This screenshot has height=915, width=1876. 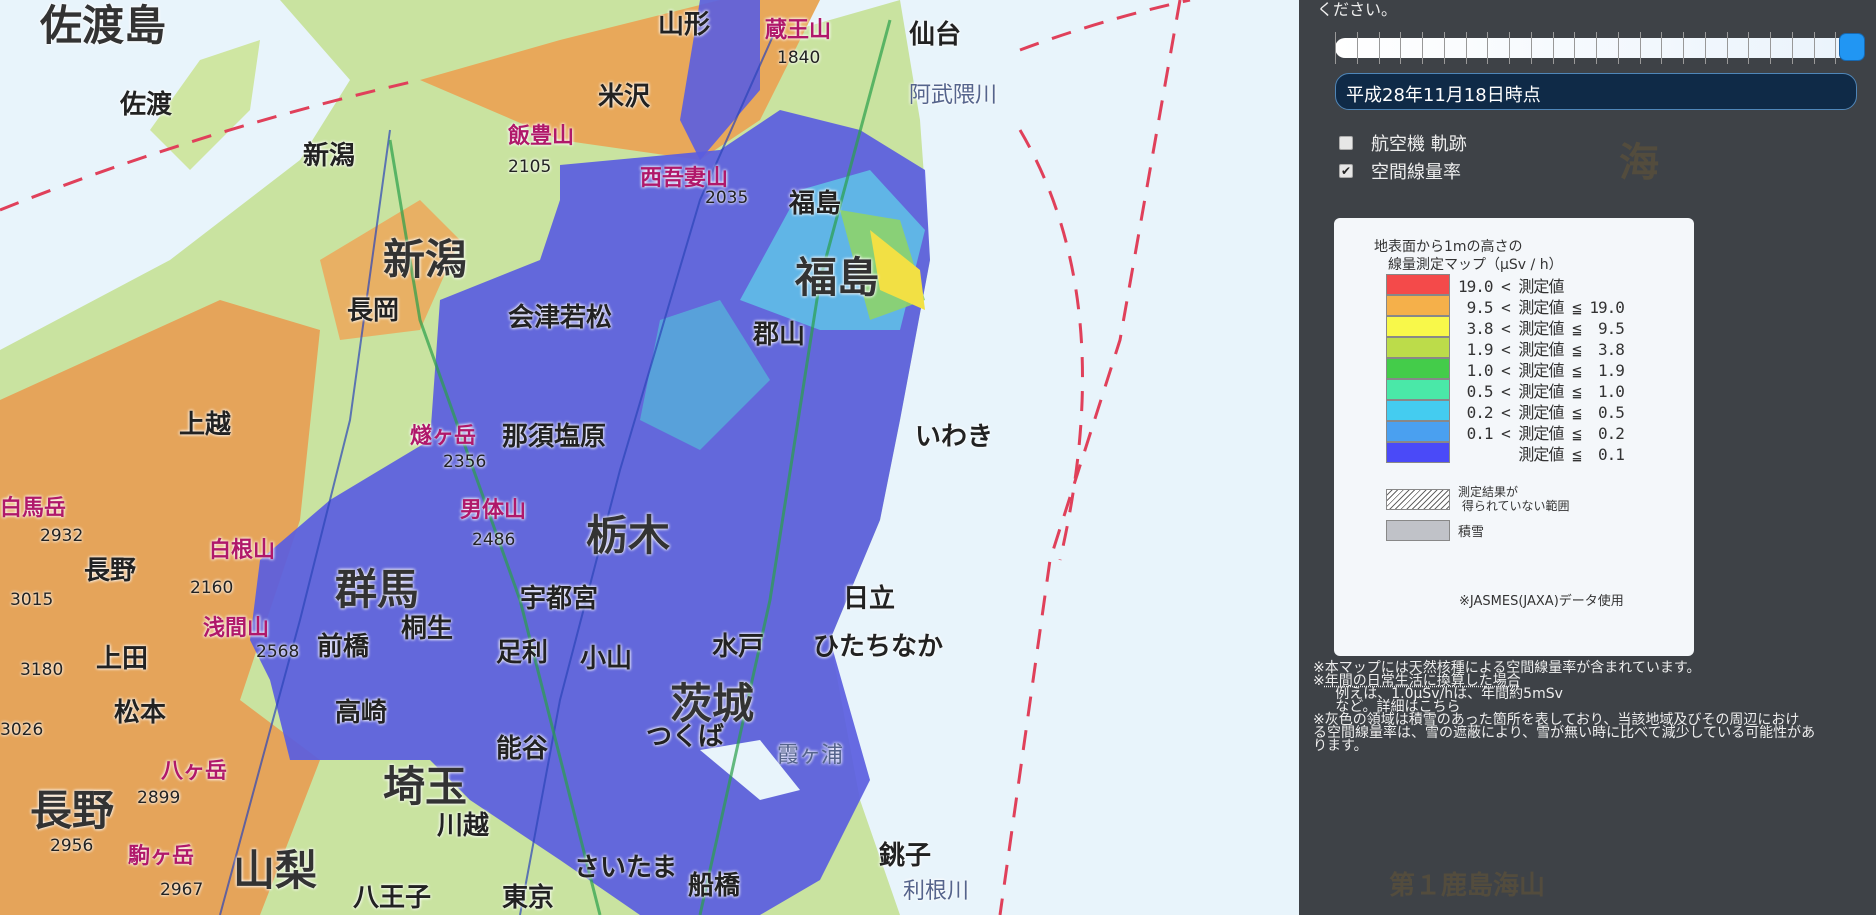 I want to click on prefecture-label: 山梨, so click(x=275, y=870).